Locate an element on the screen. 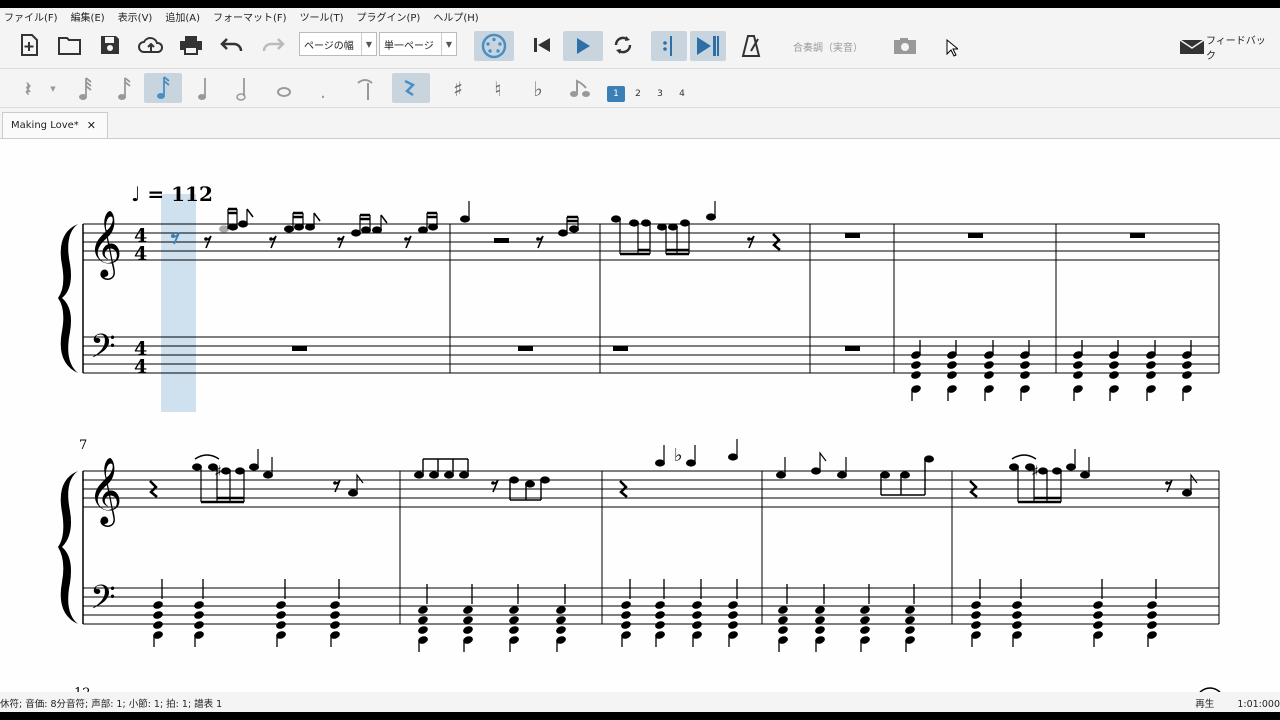 The width and height of the screenshot is (1280, 720). measure-number: 12 is located at coordinates (82, 689).